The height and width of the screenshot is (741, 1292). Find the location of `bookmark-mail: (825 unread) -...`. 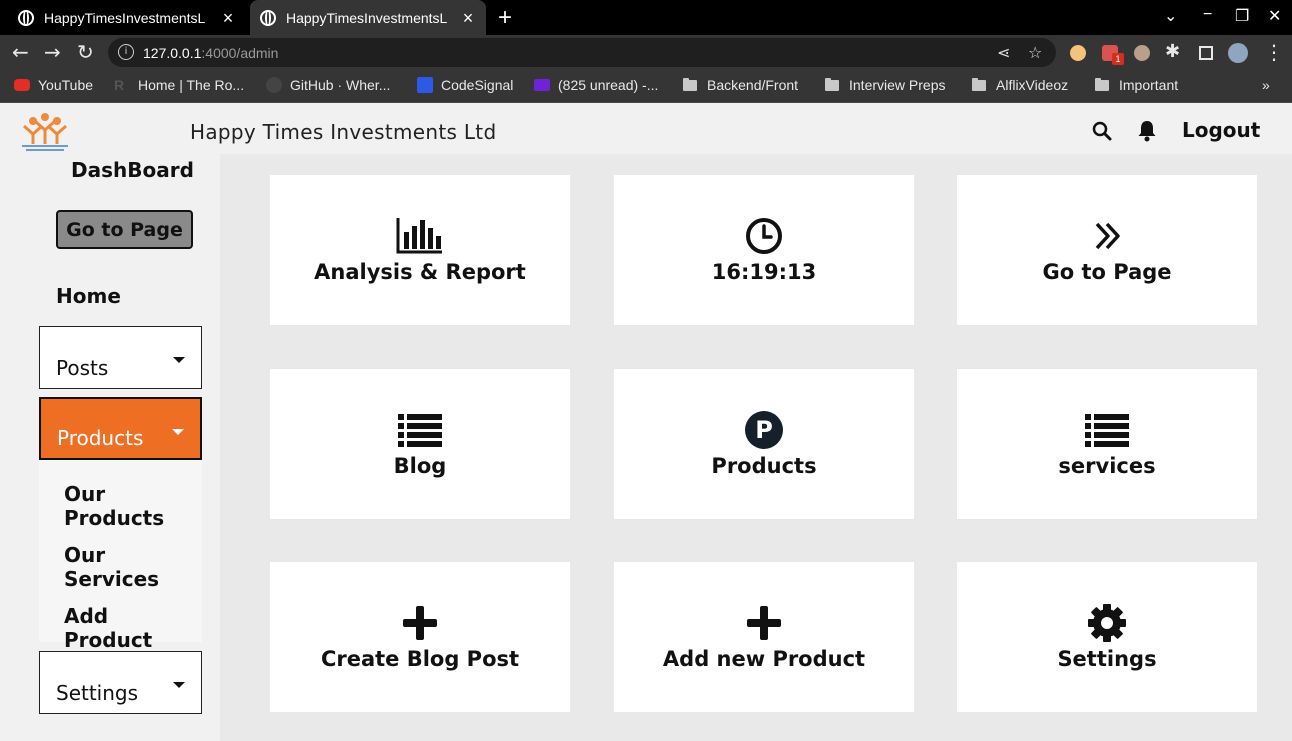

bookmark-mail: (825 unread) -... is located at coordinates (596, 85).